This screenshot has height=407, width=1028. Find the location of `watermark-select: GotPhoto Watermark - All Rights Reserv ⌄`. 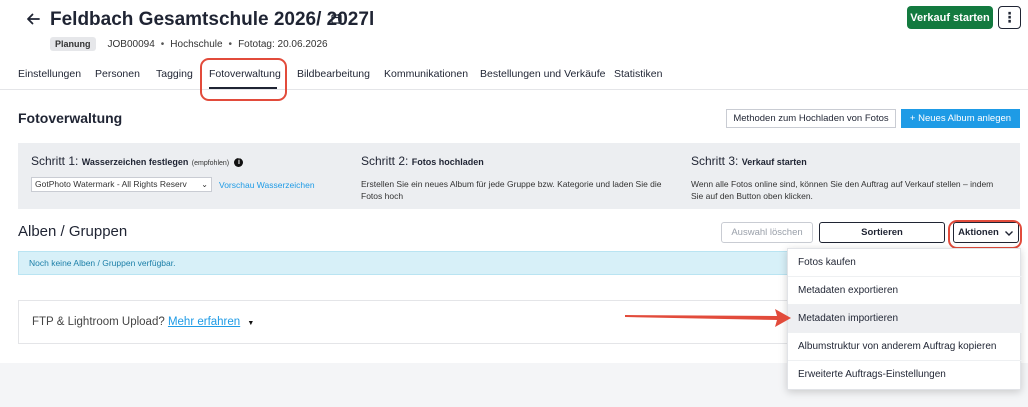

watermark-select: GotPhoto Watermark - All Rights Reserv ⌄ is located at coordinates (121, 184).